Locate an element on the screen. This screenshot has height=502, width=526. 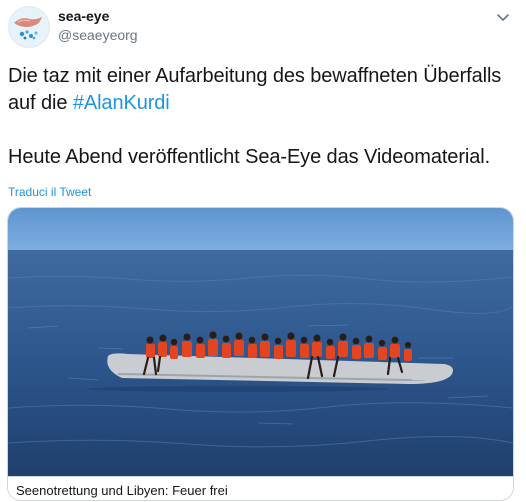
sea-eye-logo-icon is located at coordinates (29, 27).